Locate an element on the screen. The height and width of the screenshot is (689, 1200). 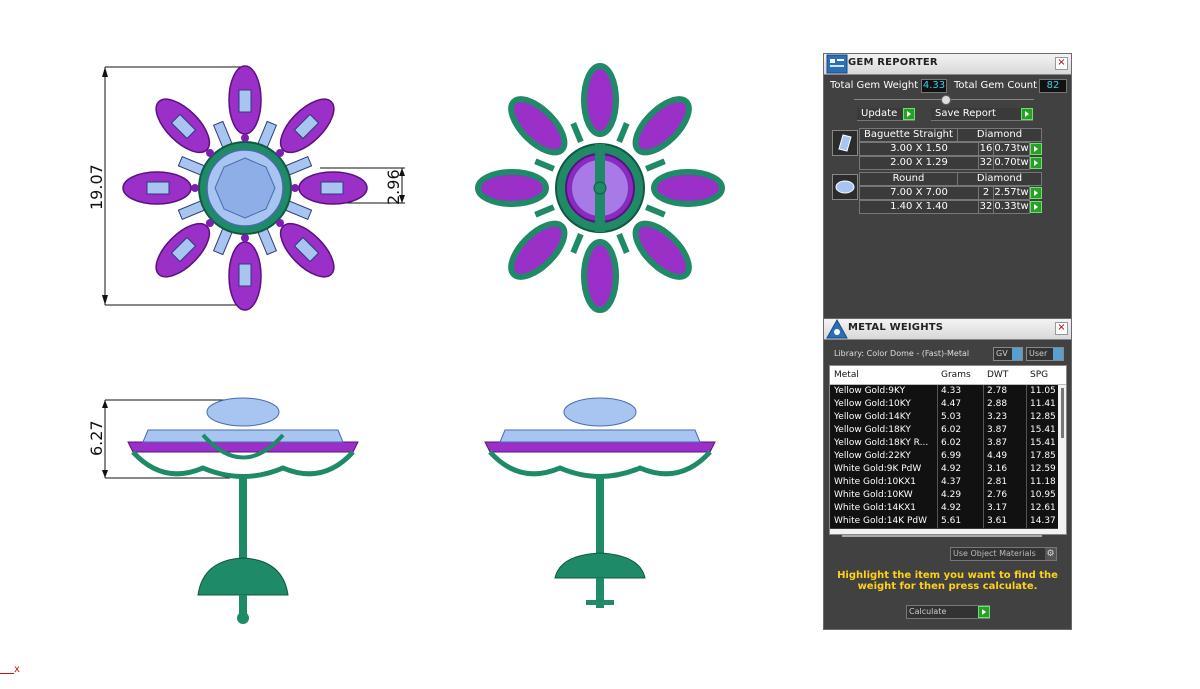
table-cell-dwt: 2.78 is located at coordinates (997, 391).